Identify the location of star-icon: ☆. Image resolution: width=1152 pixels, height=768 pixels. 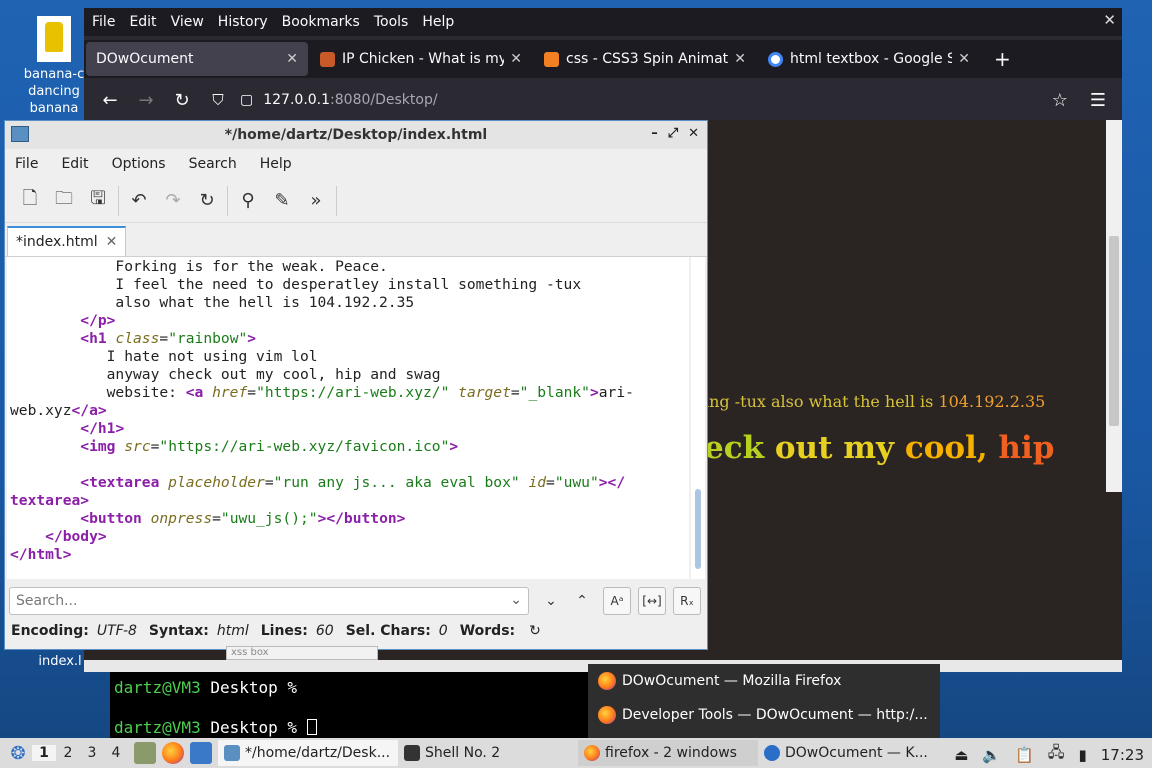
(1060, 100).